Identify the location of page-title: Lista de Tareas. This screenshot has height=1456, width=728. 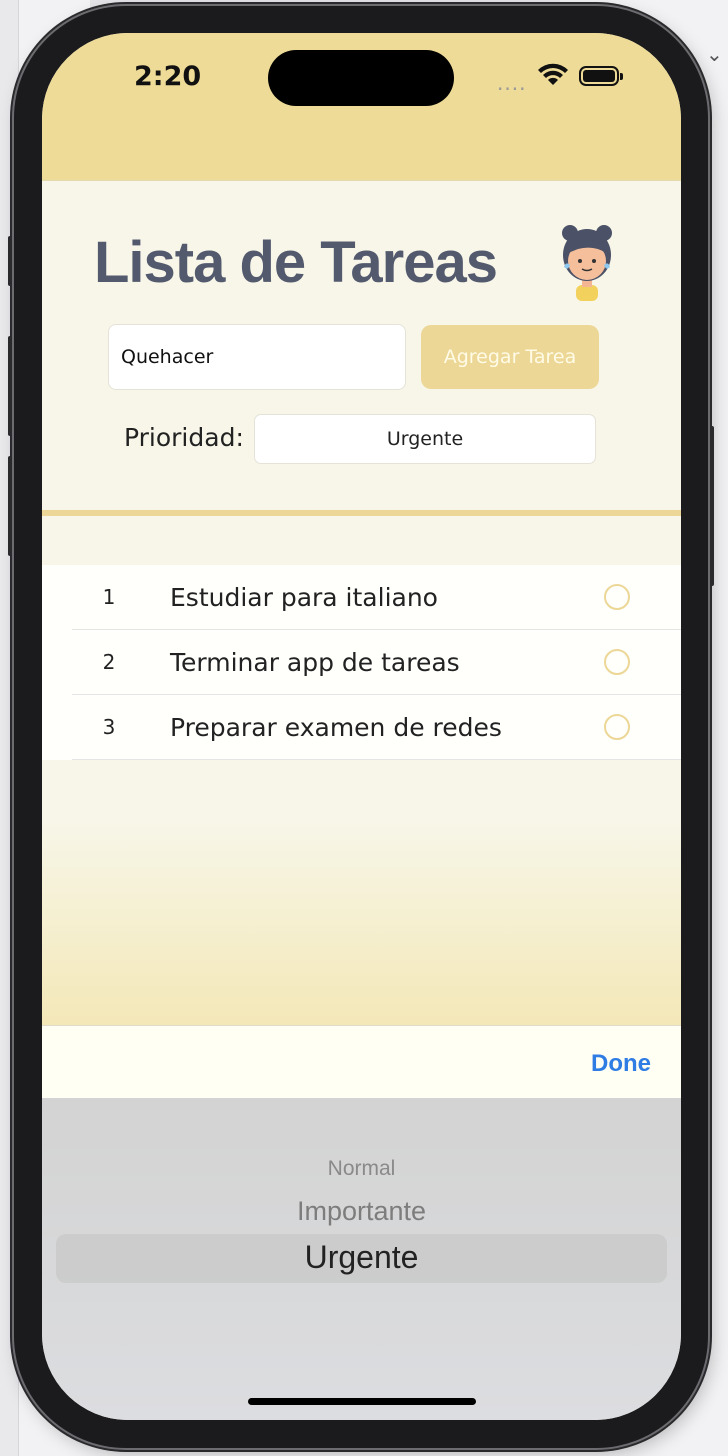
(296, 262).